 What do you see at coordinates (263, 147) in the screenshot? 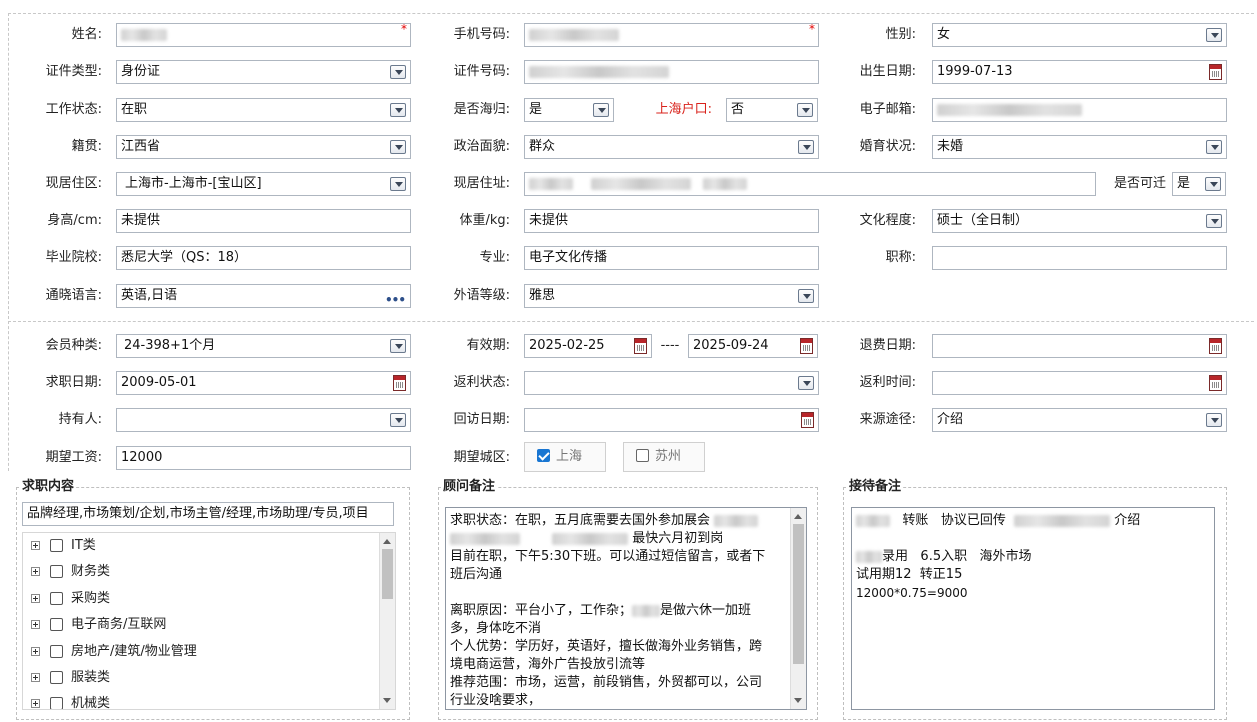
I see `origin-select: 江西省` at bounding box center [263, 147].